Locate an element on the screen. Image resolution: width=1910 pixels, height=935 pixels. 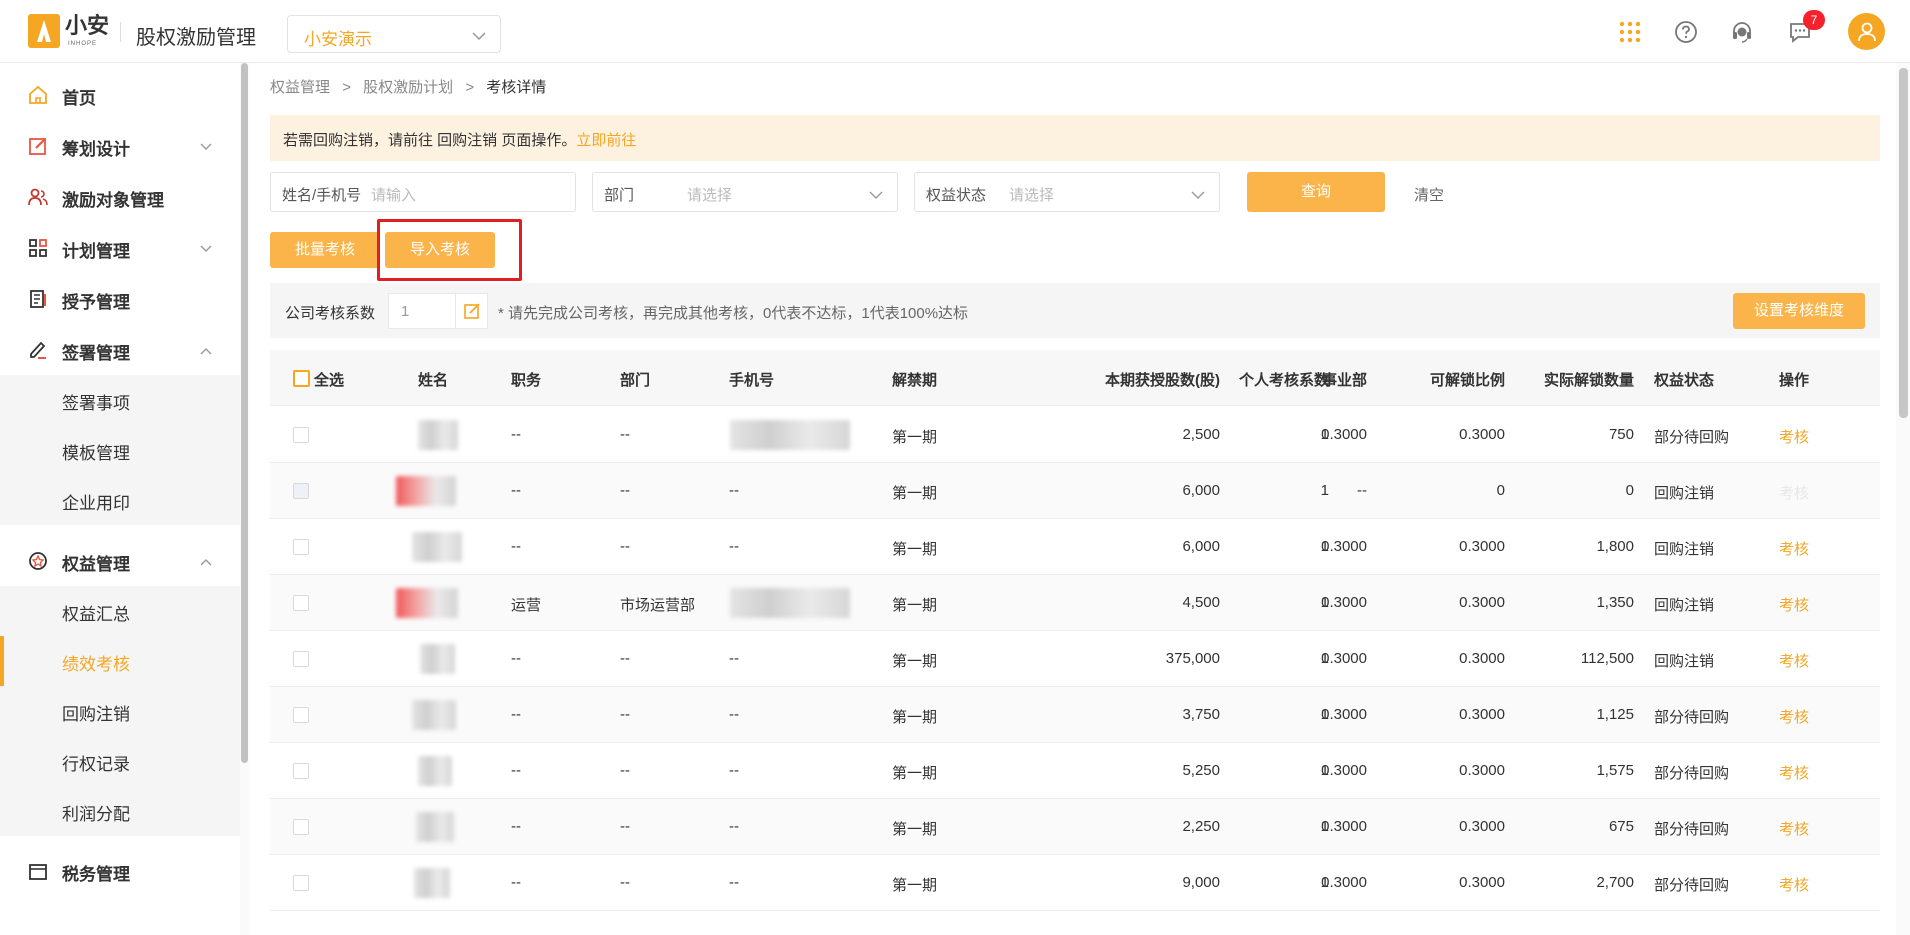
document-icon is located at coordinates (38, 299).